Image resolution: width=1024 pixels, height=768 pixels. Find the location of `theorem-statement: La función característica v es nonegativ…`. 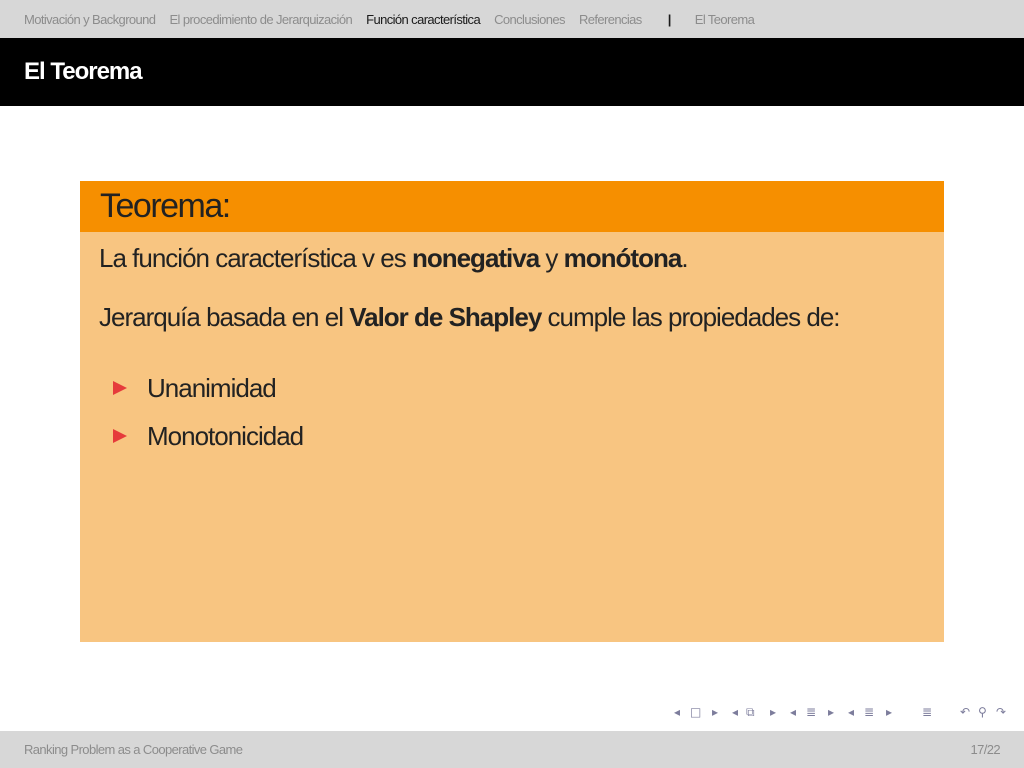

theorem-statement: La función característica v es nonegativ… is located at coordinates (511, 258).